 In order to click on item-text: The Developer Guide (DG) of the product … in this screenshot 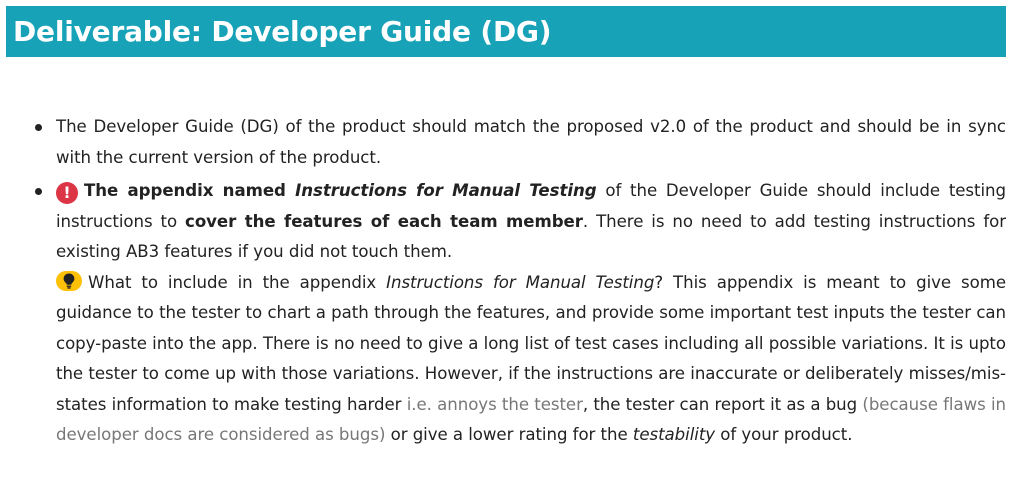, I will do `click(531, 142)`.